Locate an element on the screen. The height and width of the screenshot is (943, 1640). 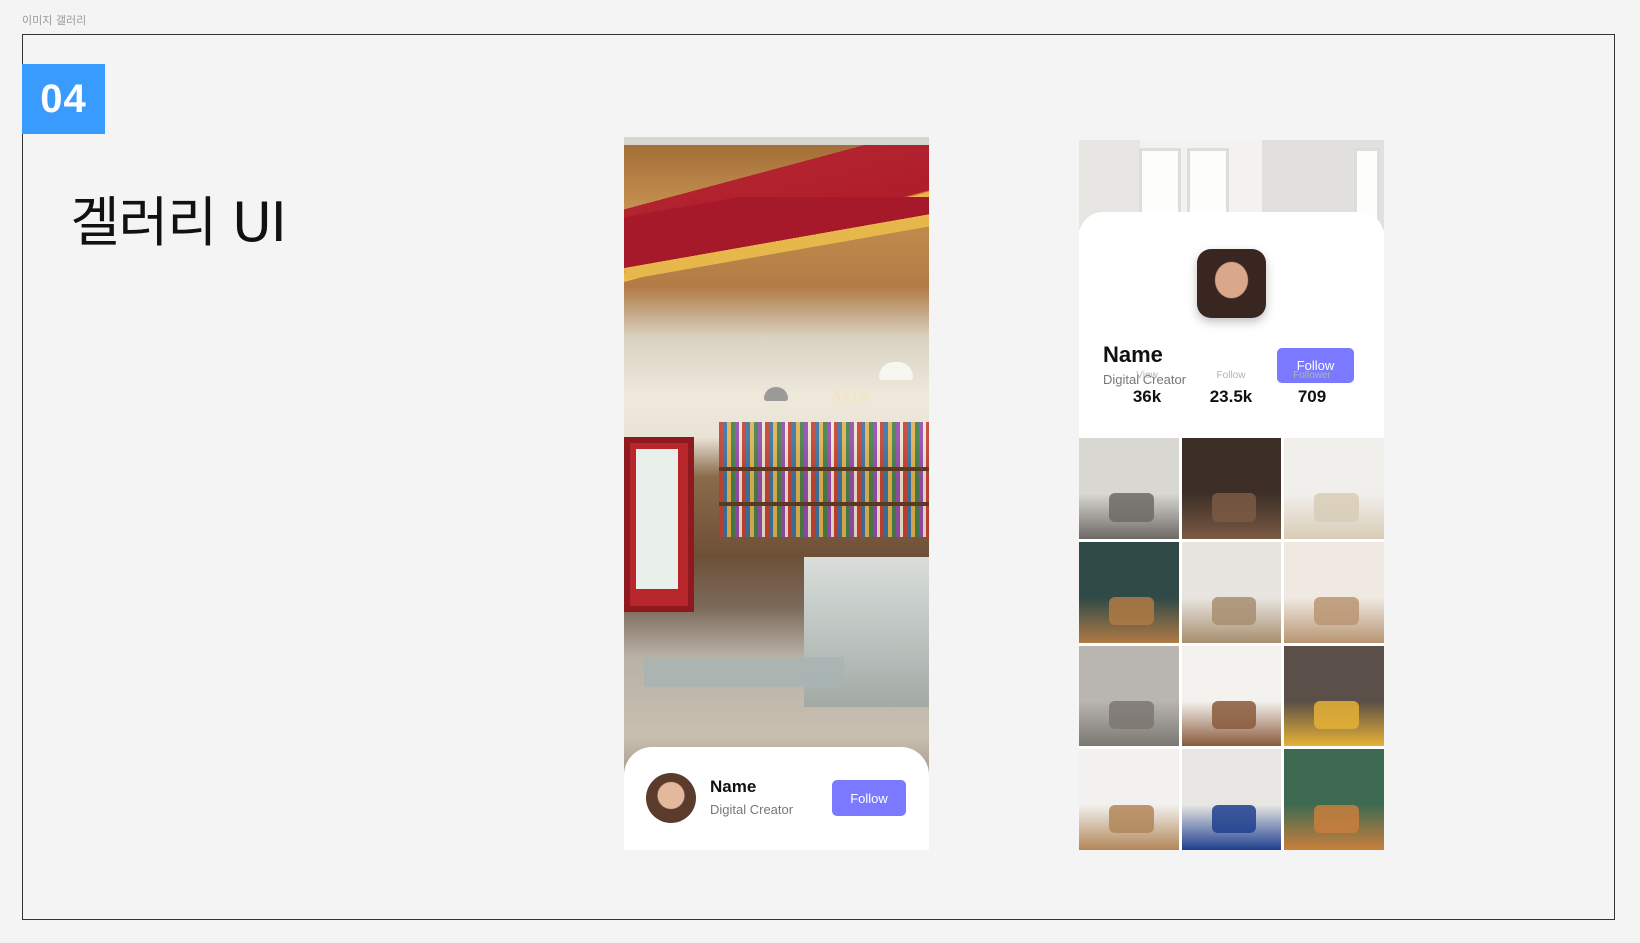
follow-button: Follow is located at coordinates (869, 798).